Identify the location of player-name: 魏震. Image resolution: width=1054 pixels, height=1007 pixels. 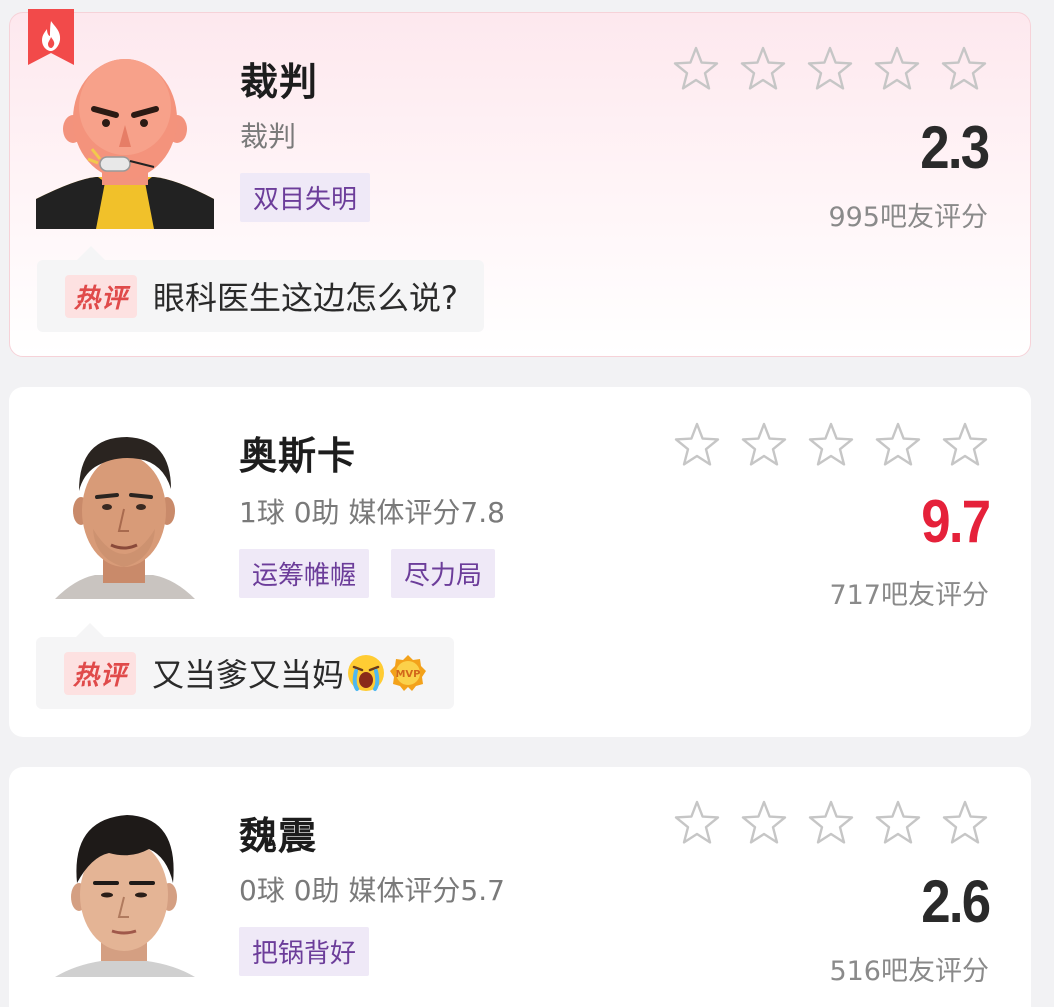
(278, 836).